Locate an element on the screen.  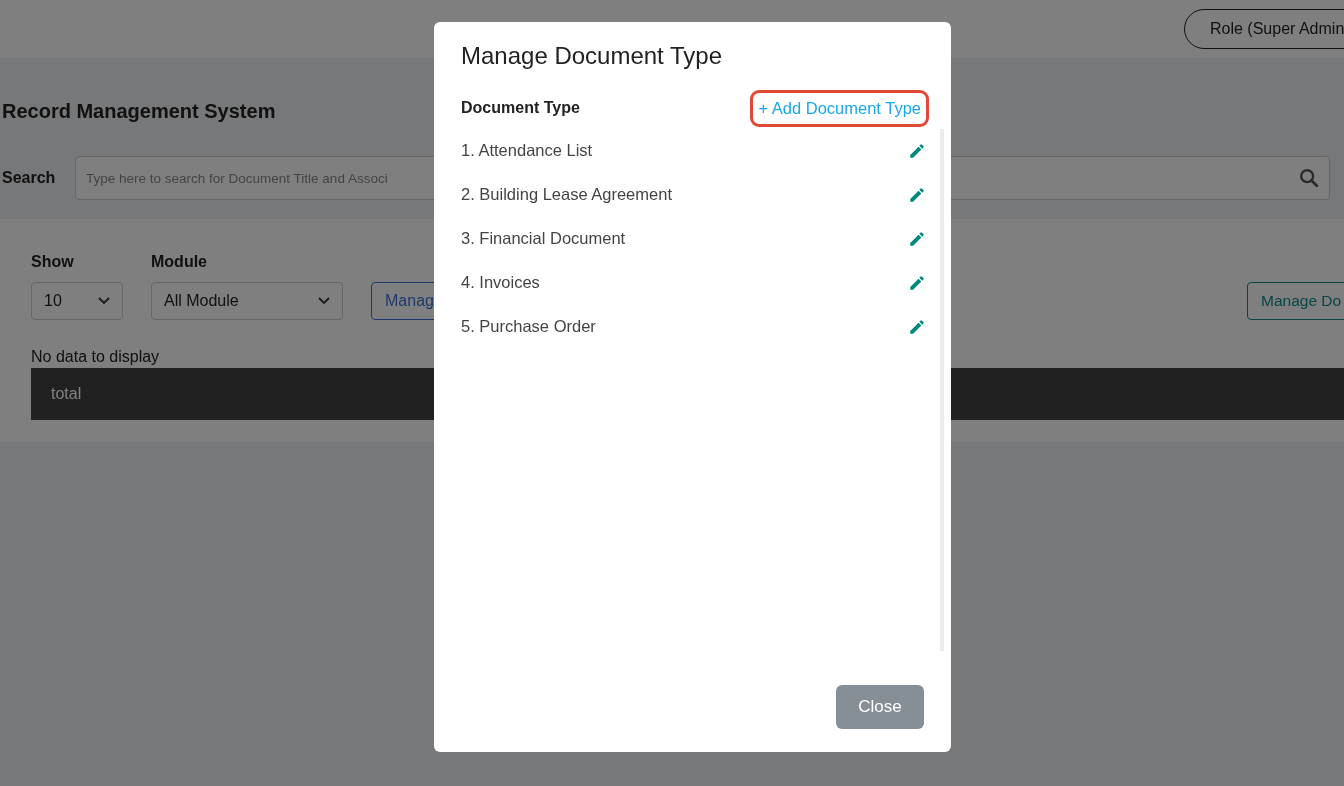
select-value: 10 is located at coordinates (53, 301).